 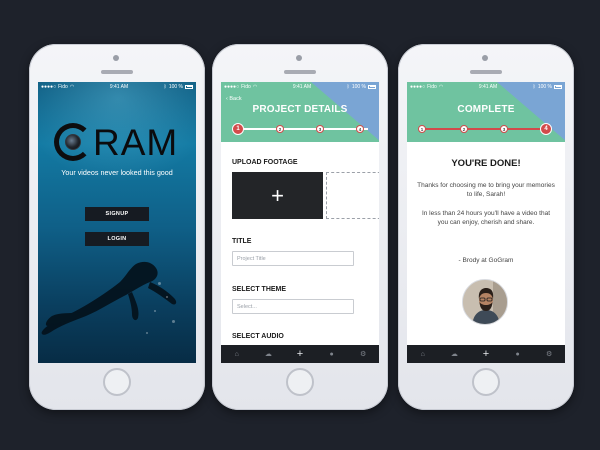 I want to click on avatar, so click(x=485, y=302).